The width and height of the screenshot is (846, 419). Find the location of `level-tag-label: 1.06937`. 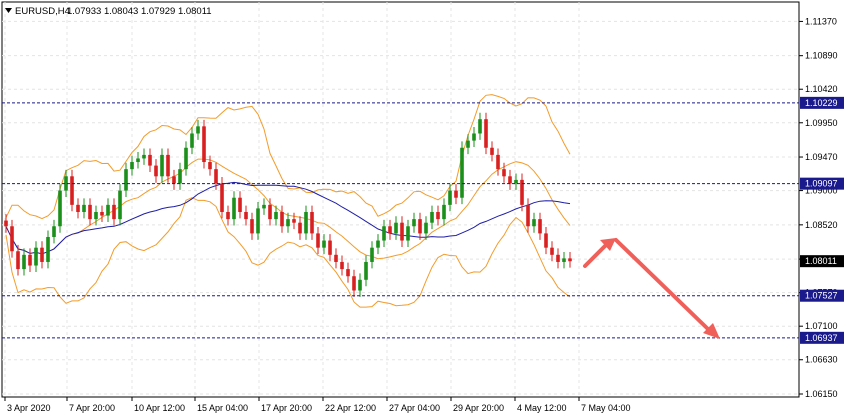

level-tag-label: 1.06937 is located at coordinates (821, 338).